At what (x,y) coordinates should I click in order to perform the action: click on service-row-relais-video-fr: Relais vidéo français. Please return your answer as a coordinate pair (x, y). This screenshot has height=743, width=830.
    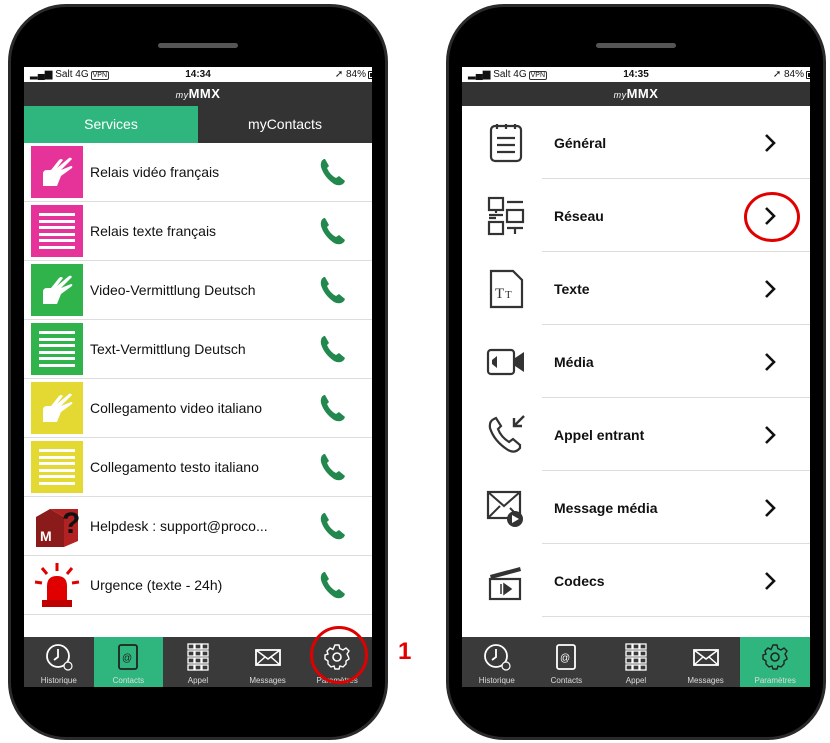
    Looking at the image, I should click on (198, 172).